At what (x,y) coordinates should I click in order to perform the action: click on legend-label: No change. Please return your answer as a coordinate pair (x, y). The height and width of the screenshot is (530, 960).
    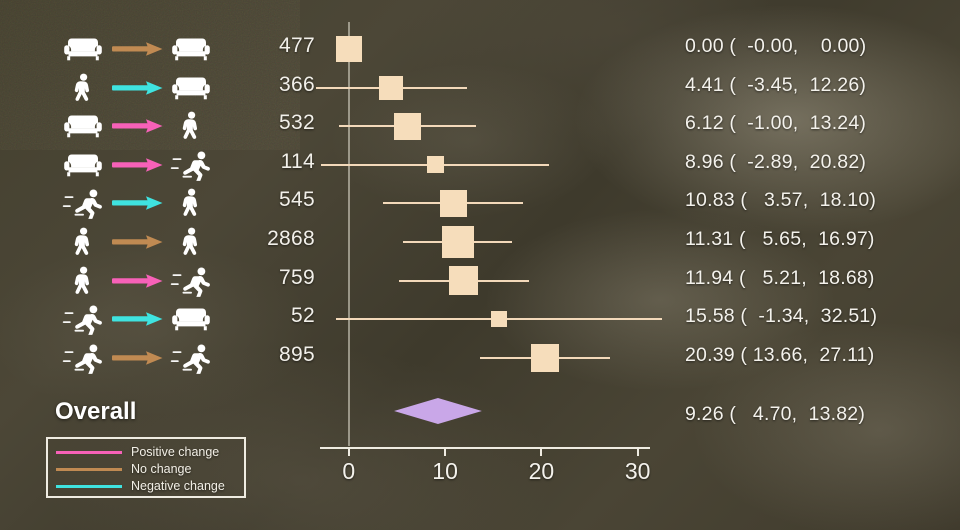
    Looking at the image, I should click on (161, 469).